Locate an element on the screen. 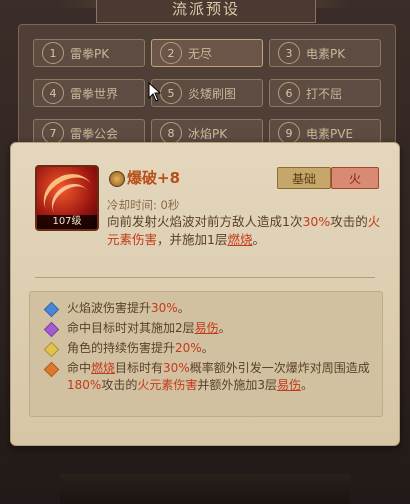  effect-item: 火焰波伤害提升30%。 is located at coordinates (208, 309).